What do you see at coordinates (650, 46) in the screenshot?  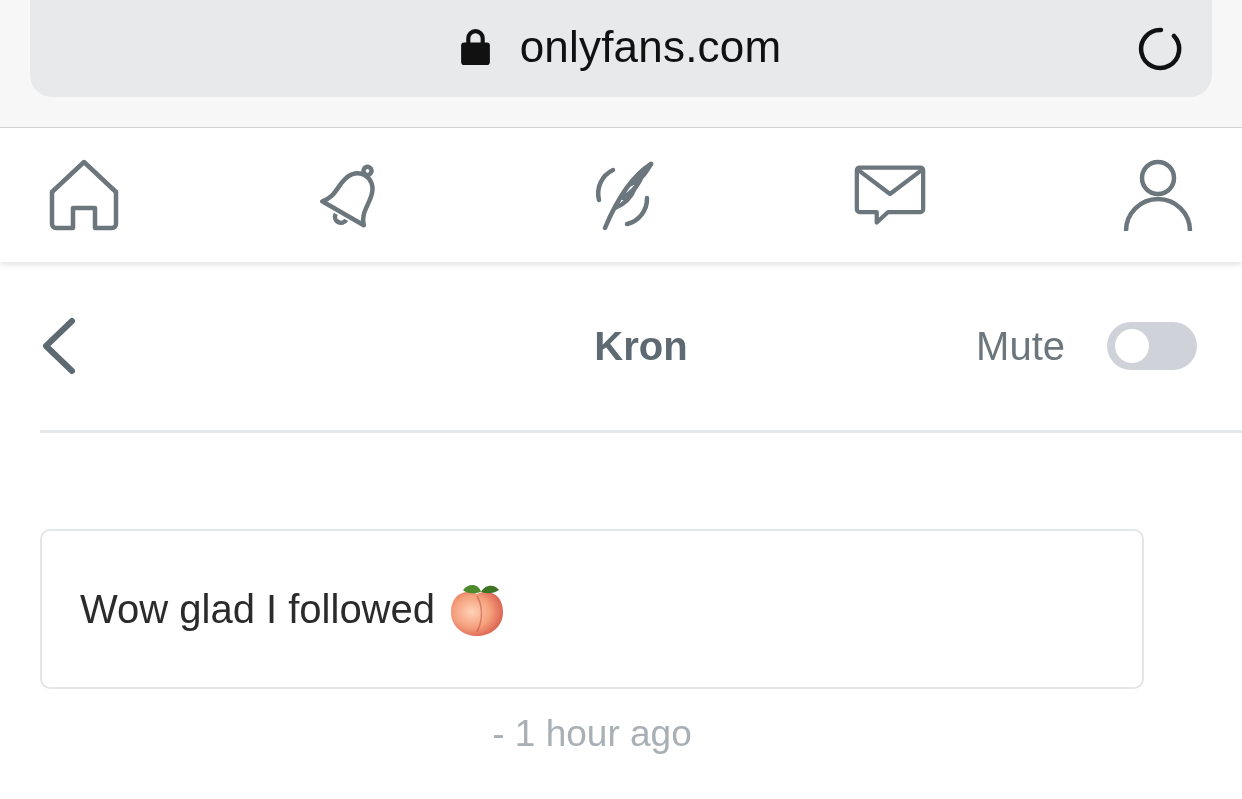 I see `url-text: onlyfans.com` at bounding box center [650, 46].